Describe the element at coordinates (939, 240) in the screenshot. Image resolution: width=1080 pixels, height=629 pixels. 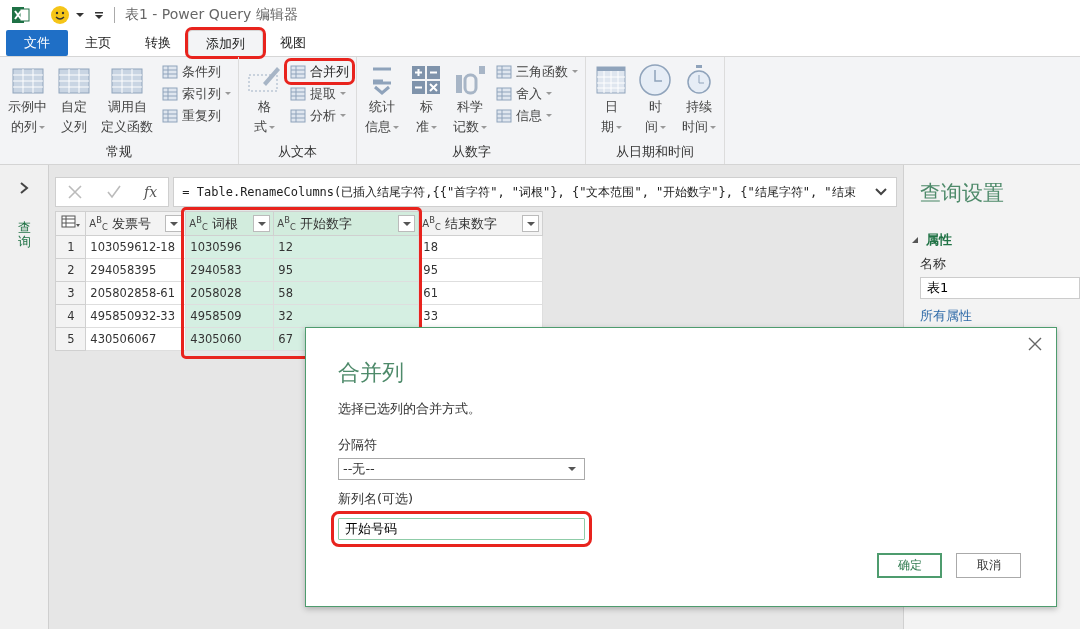
I see `section-heading: 属性` at that location.